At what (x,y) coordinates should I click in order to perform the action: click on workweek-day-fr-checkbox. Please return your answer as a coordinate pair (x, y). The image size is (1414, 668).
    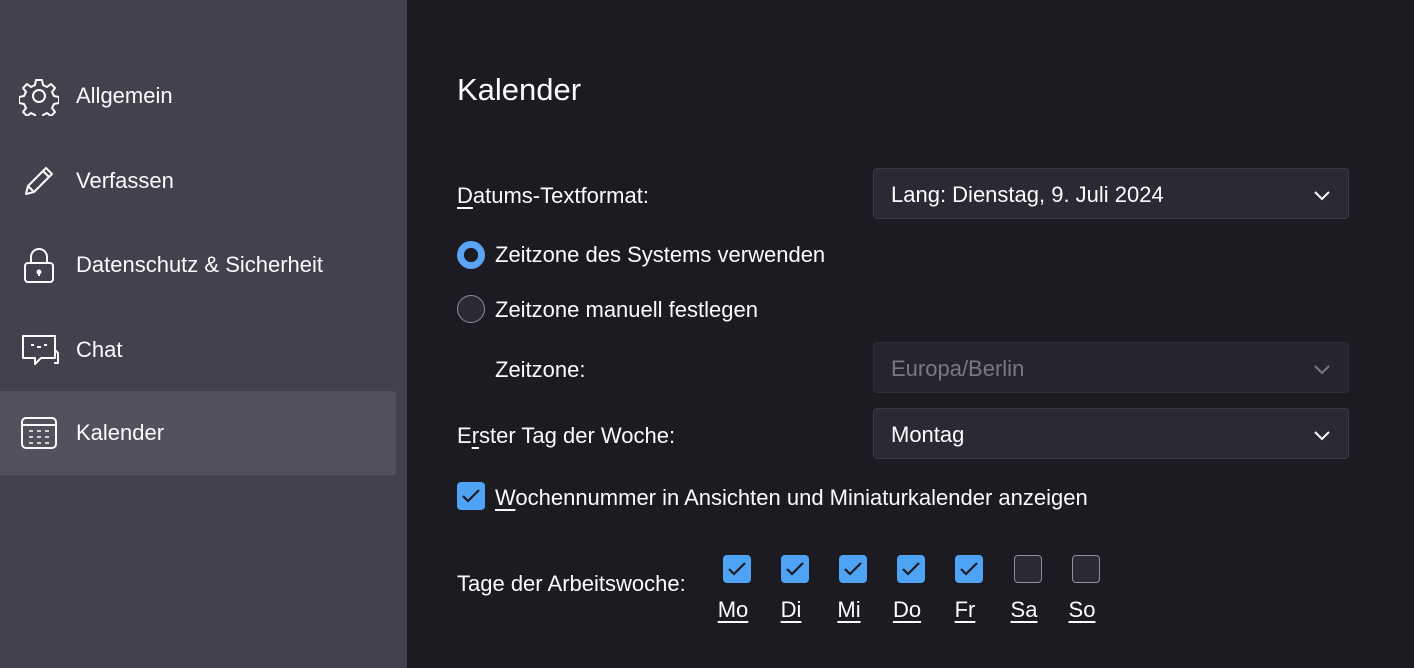
    Looking at the image, I should click on (969, 569).